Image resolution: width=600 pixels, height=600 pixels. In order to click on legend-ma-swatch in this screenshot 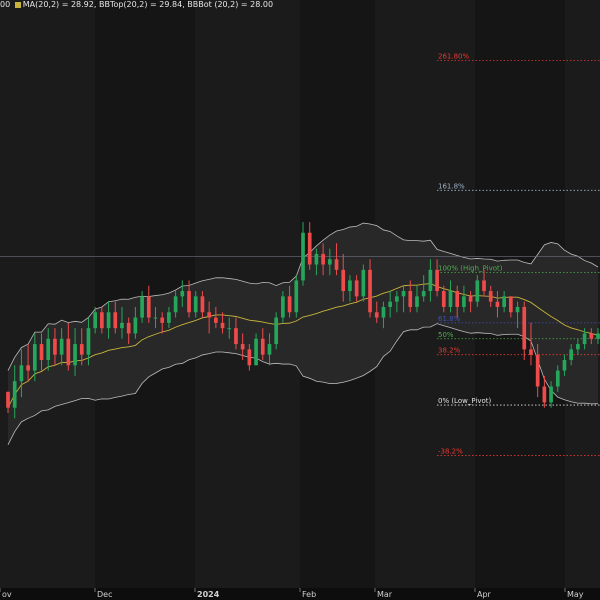, I will do `click(17, 4)`.